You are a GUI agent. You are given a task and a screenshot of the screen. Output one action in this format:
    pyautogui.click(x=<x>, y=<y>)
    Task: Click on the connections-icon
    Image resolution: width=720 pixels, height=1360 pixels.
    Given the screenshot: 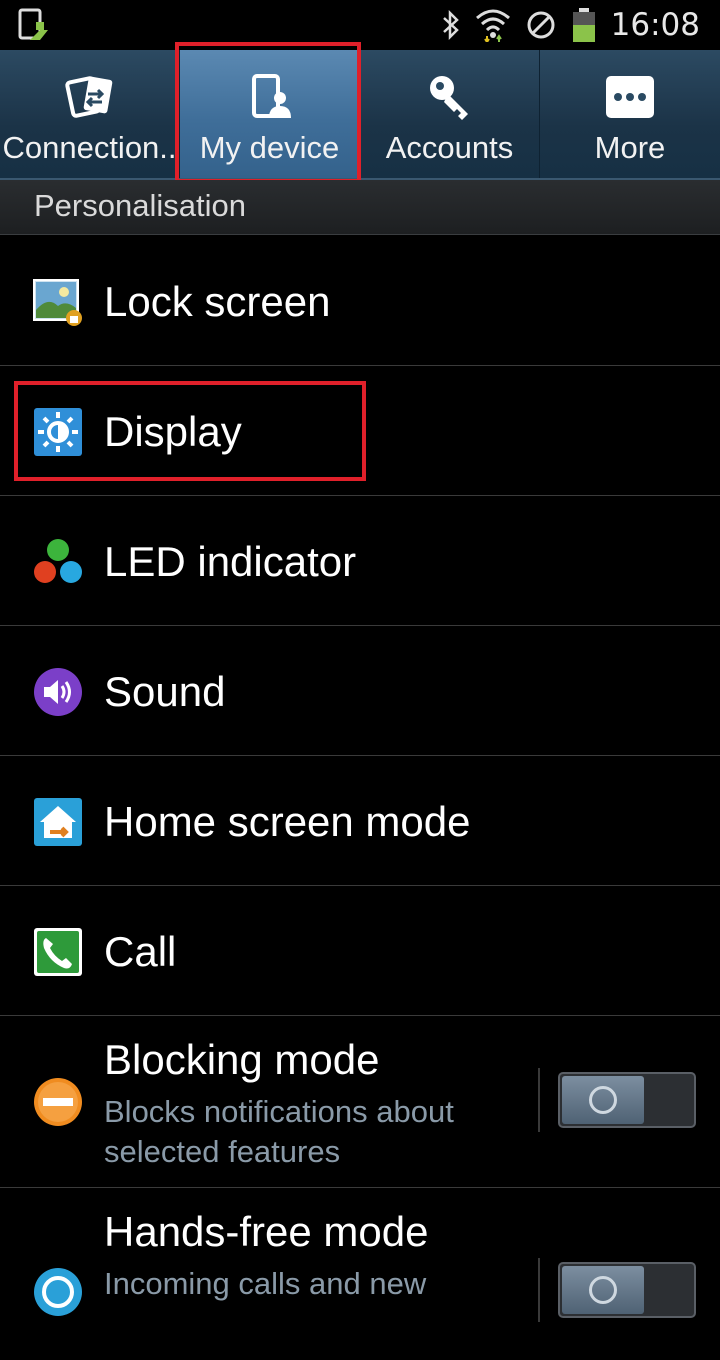 What is the action you would take?
    pyautogui.click(x=88, y=97)
    